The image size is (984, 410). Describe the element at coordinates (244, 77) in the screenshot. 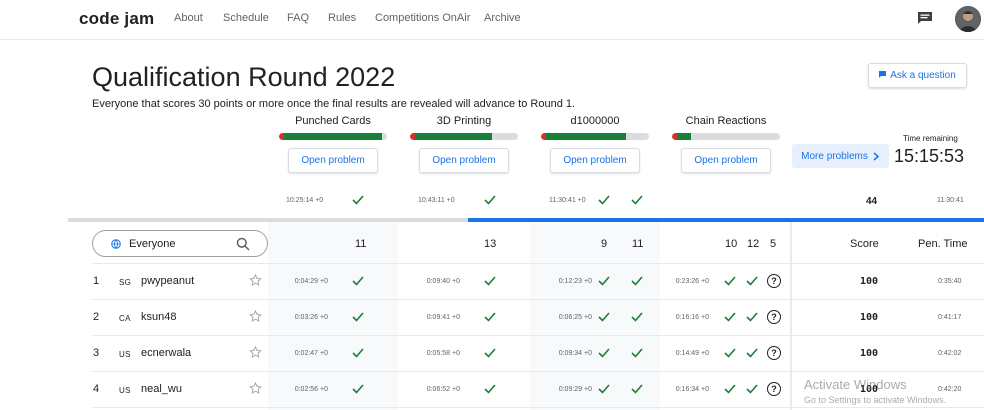

I see `page-title: Qualification Round 2022` at that location.